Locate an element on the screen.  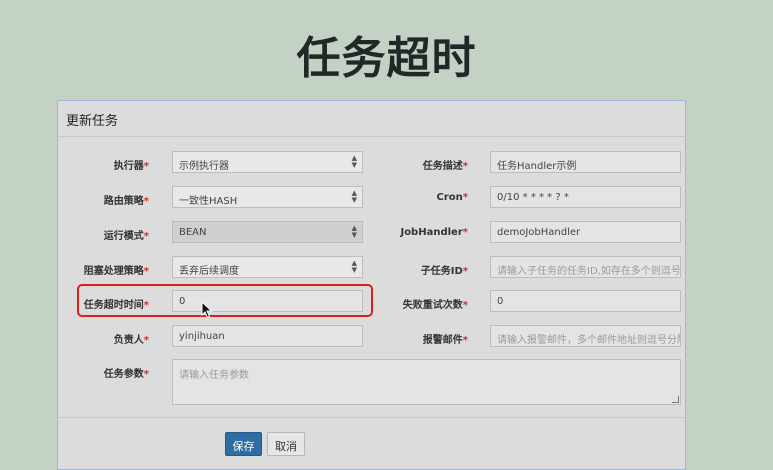
task-params-textarea: 请输入任务参数 is located at coordinates (426, 382).